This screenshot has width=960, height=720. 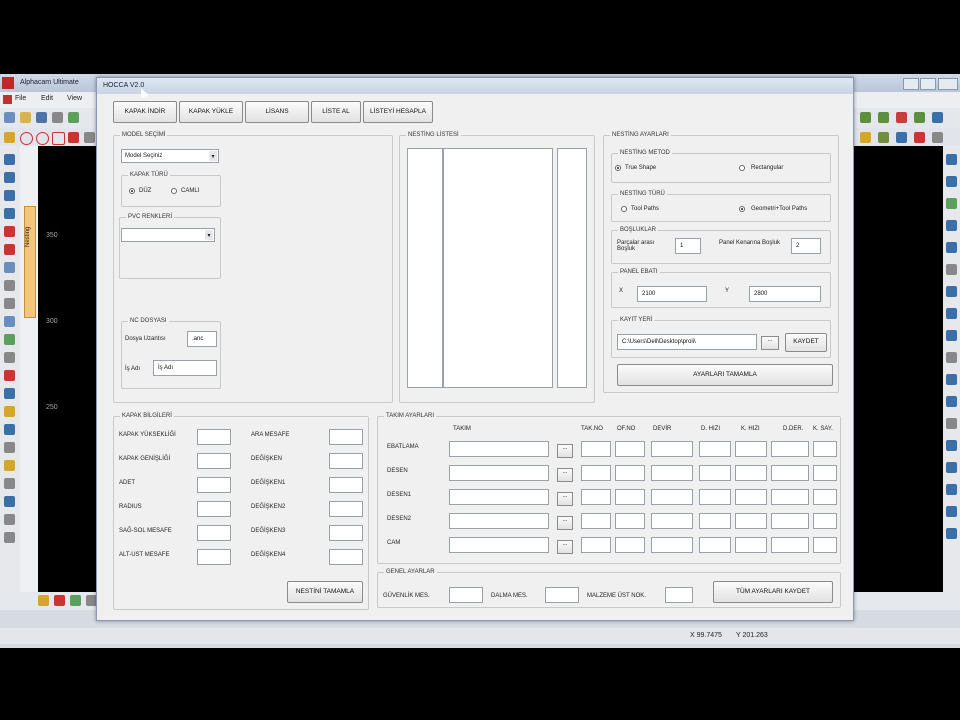 I want to click on variable4-input, so click(x=346, y=557).